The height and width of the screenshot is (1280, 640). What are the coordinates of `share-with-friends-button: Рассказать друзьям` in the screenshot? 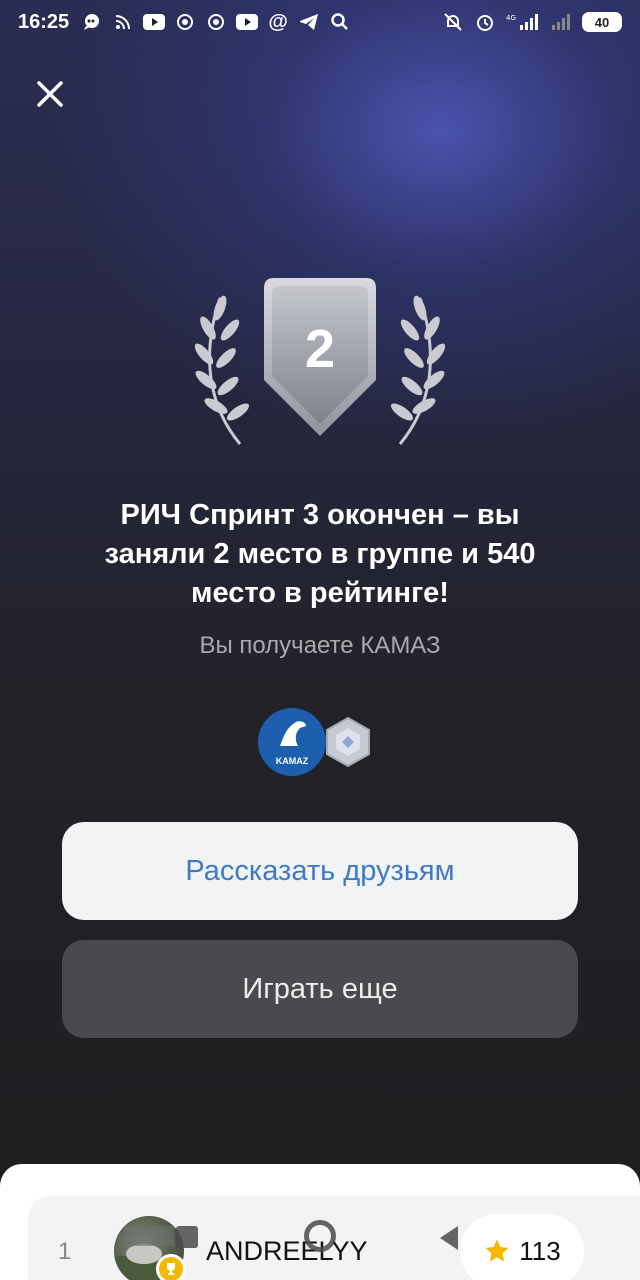 It's located at (320, 871).